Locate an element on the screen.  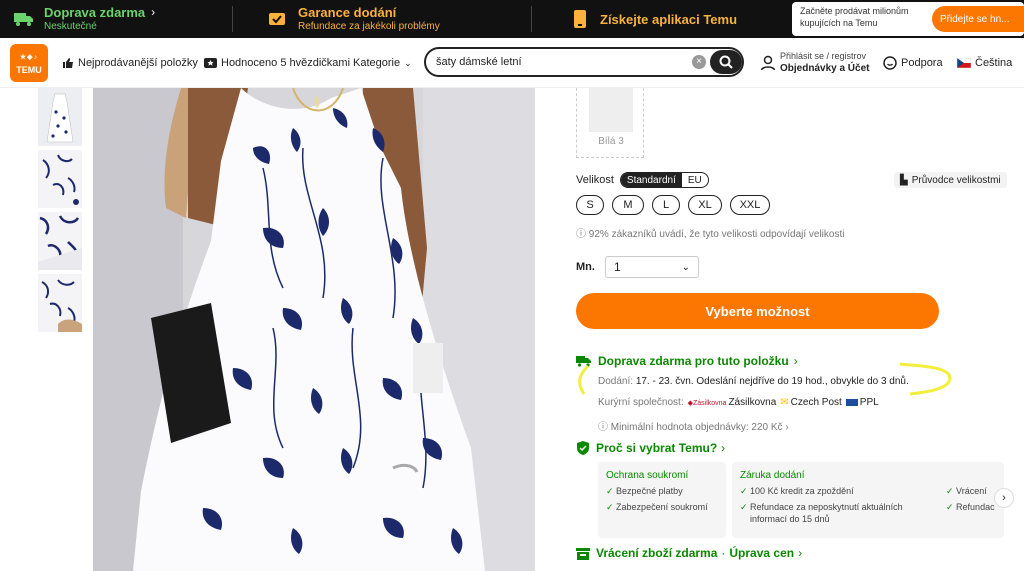
min-order-link: ⓘ Minimální hodnota objednávky: 220 Kč › is located at coordinates (693, 425).